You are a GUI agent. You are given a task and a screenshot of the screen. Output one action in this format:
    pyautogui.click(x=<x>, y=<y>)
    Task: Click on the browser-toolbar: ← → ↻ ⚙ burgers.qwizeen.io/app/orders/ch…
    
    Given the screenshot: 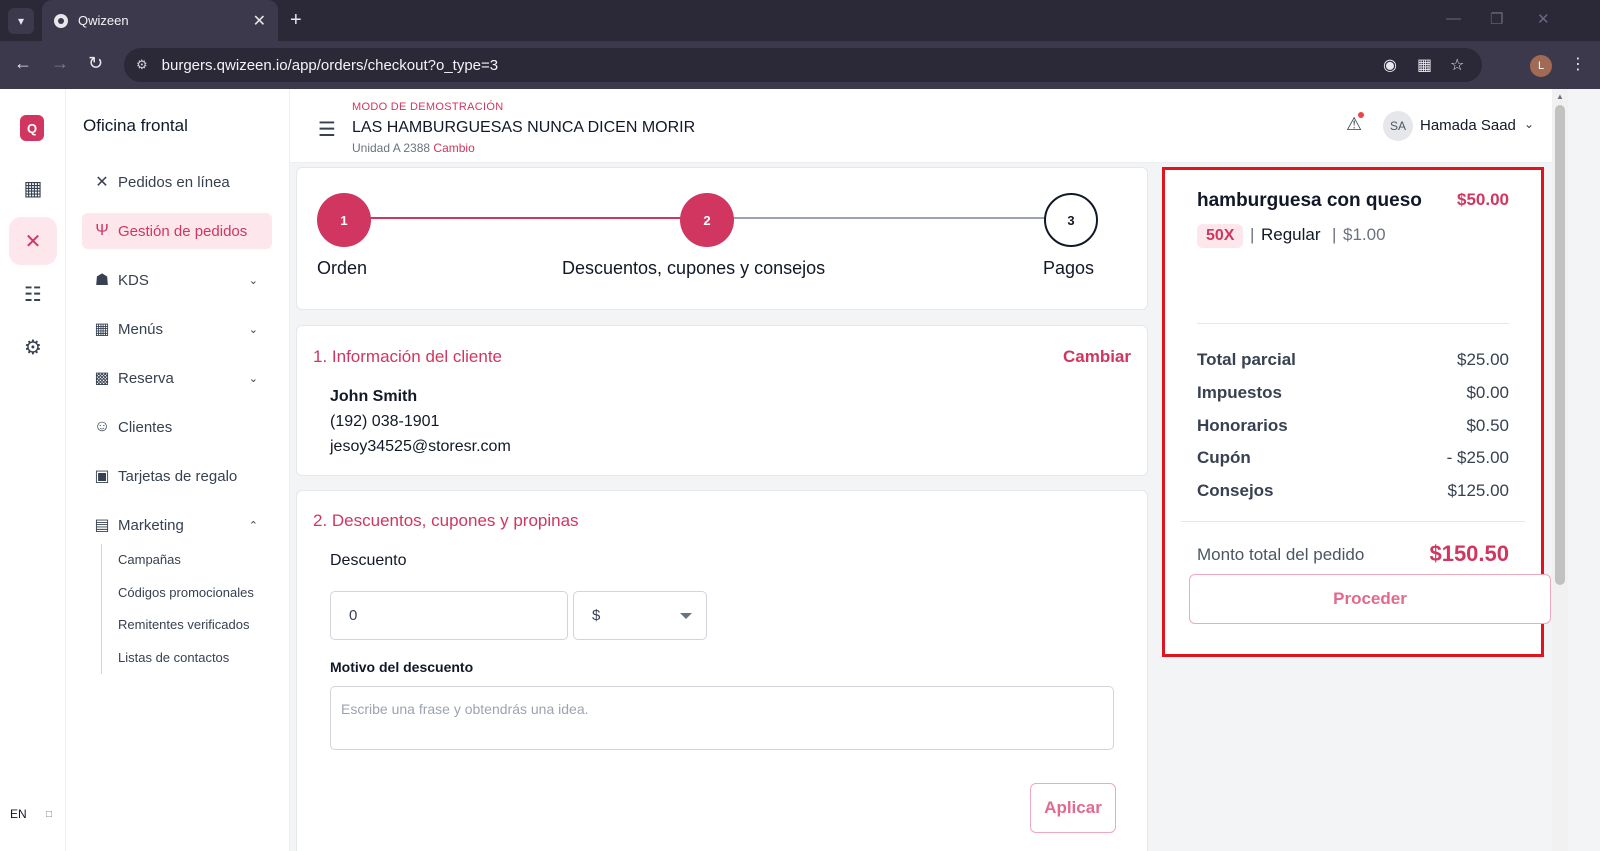 What is the action you would take?
    pyautogui.click(x=800, y=65)
    